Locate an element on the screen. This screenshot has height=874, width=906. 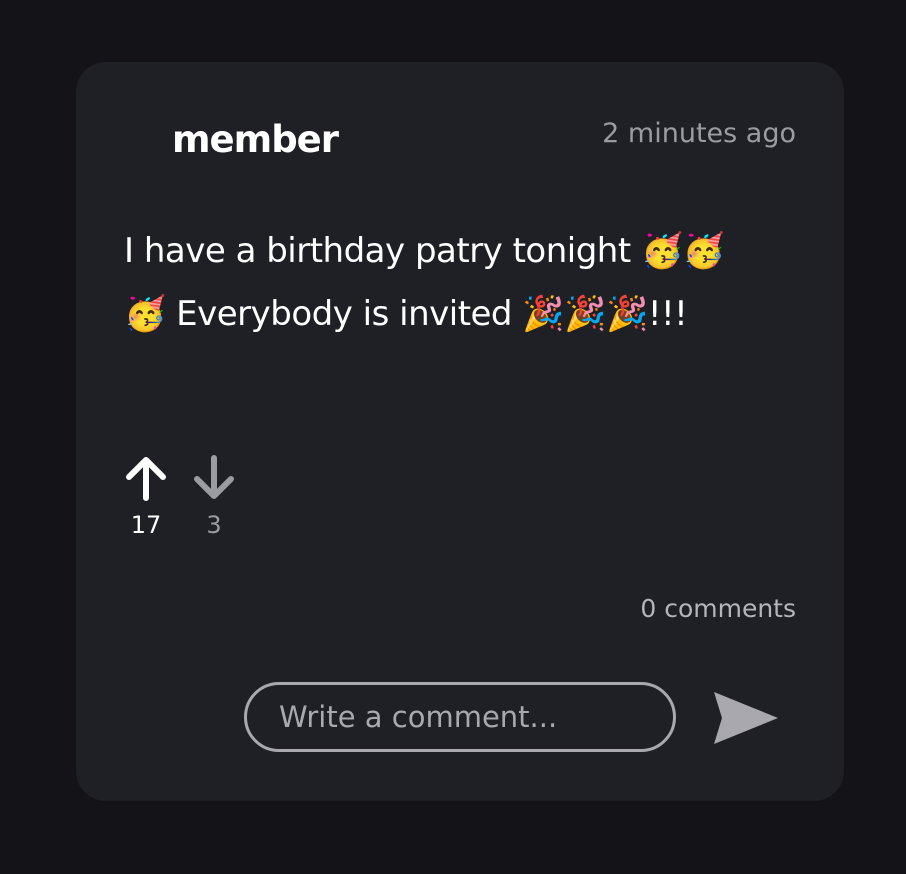
post-author: member is located at coordinates (255, 140).